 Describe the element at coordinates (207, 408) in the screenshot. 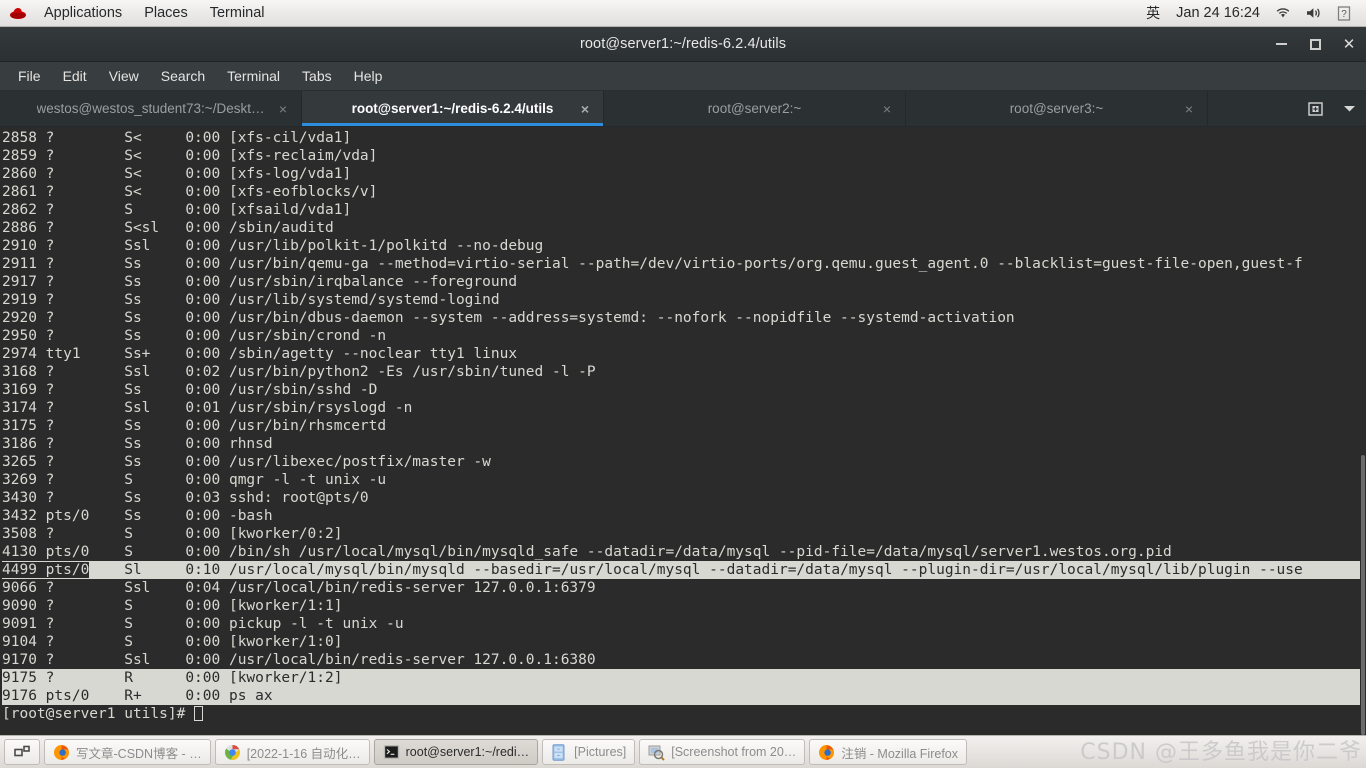

I see `terminal-line: 3174 ? Ssl 0:01 /usr/sbin/rsyslogd -n` at that location.